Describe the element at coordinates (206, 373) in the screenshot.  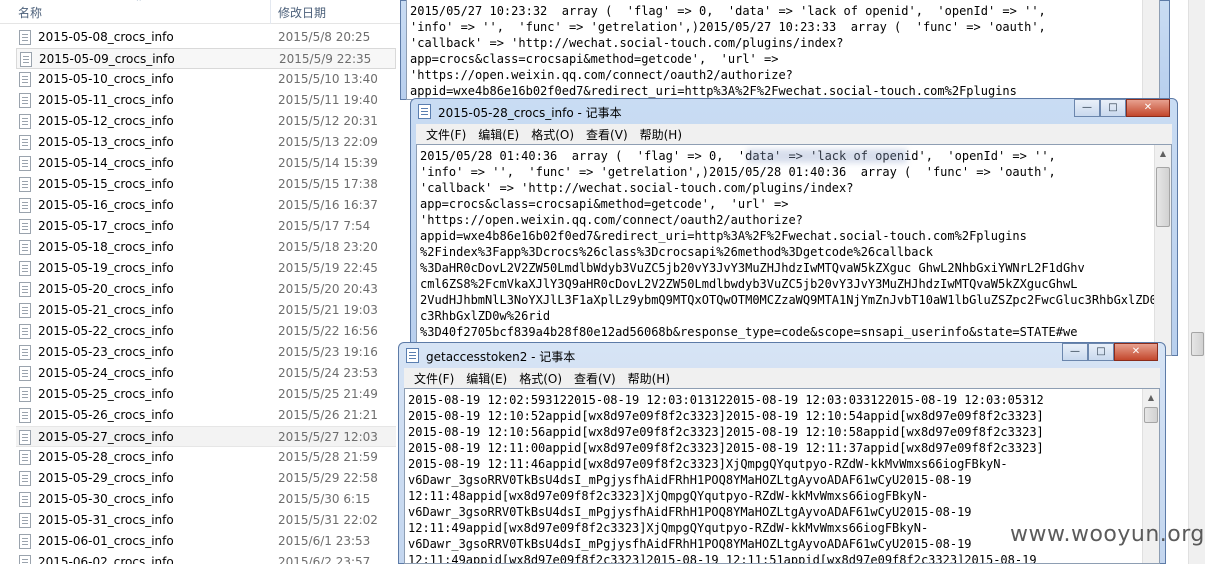
I see `file-row: 2015-05-24_crocs_info 2015/5/24 23:53` at that location.